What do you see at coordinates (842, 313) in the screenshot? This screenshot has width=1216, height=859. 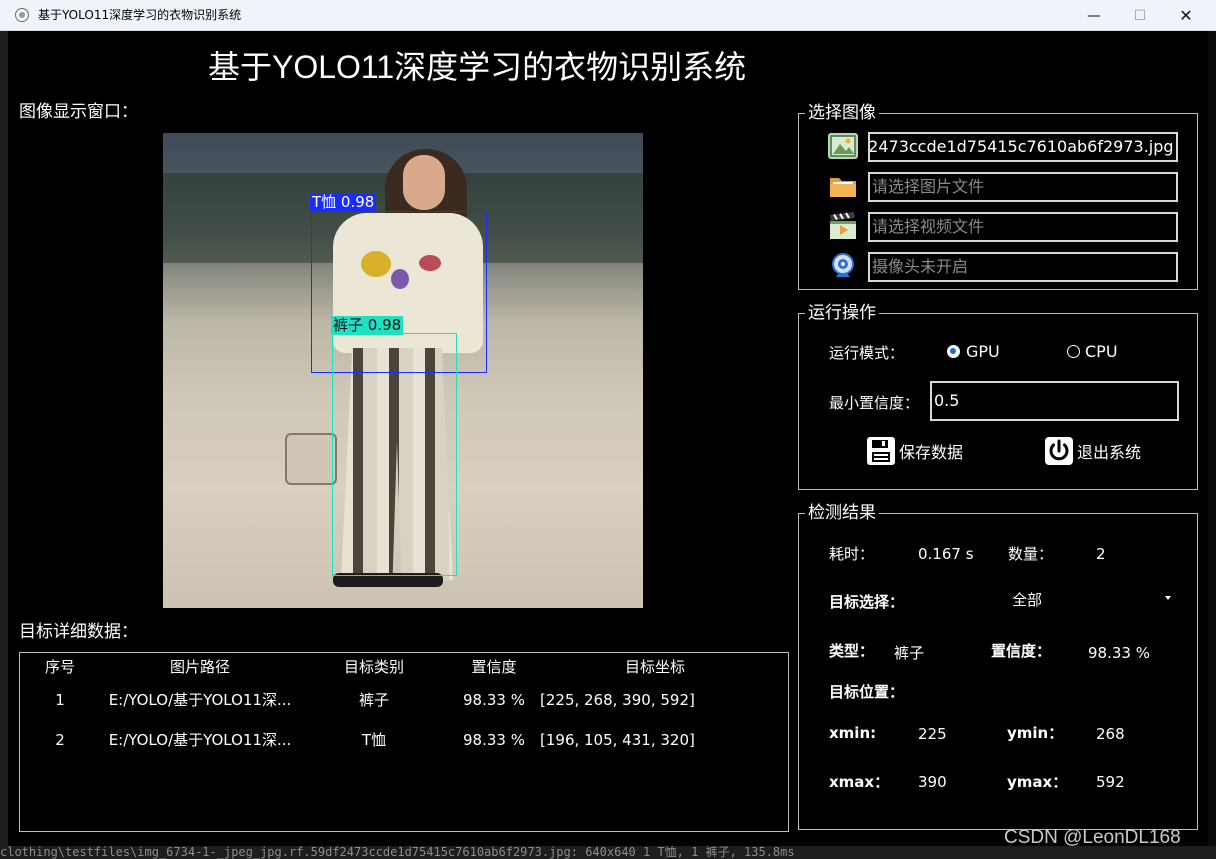 I see `run-operations-title: 运行操作` at bounding box center [842, 313].